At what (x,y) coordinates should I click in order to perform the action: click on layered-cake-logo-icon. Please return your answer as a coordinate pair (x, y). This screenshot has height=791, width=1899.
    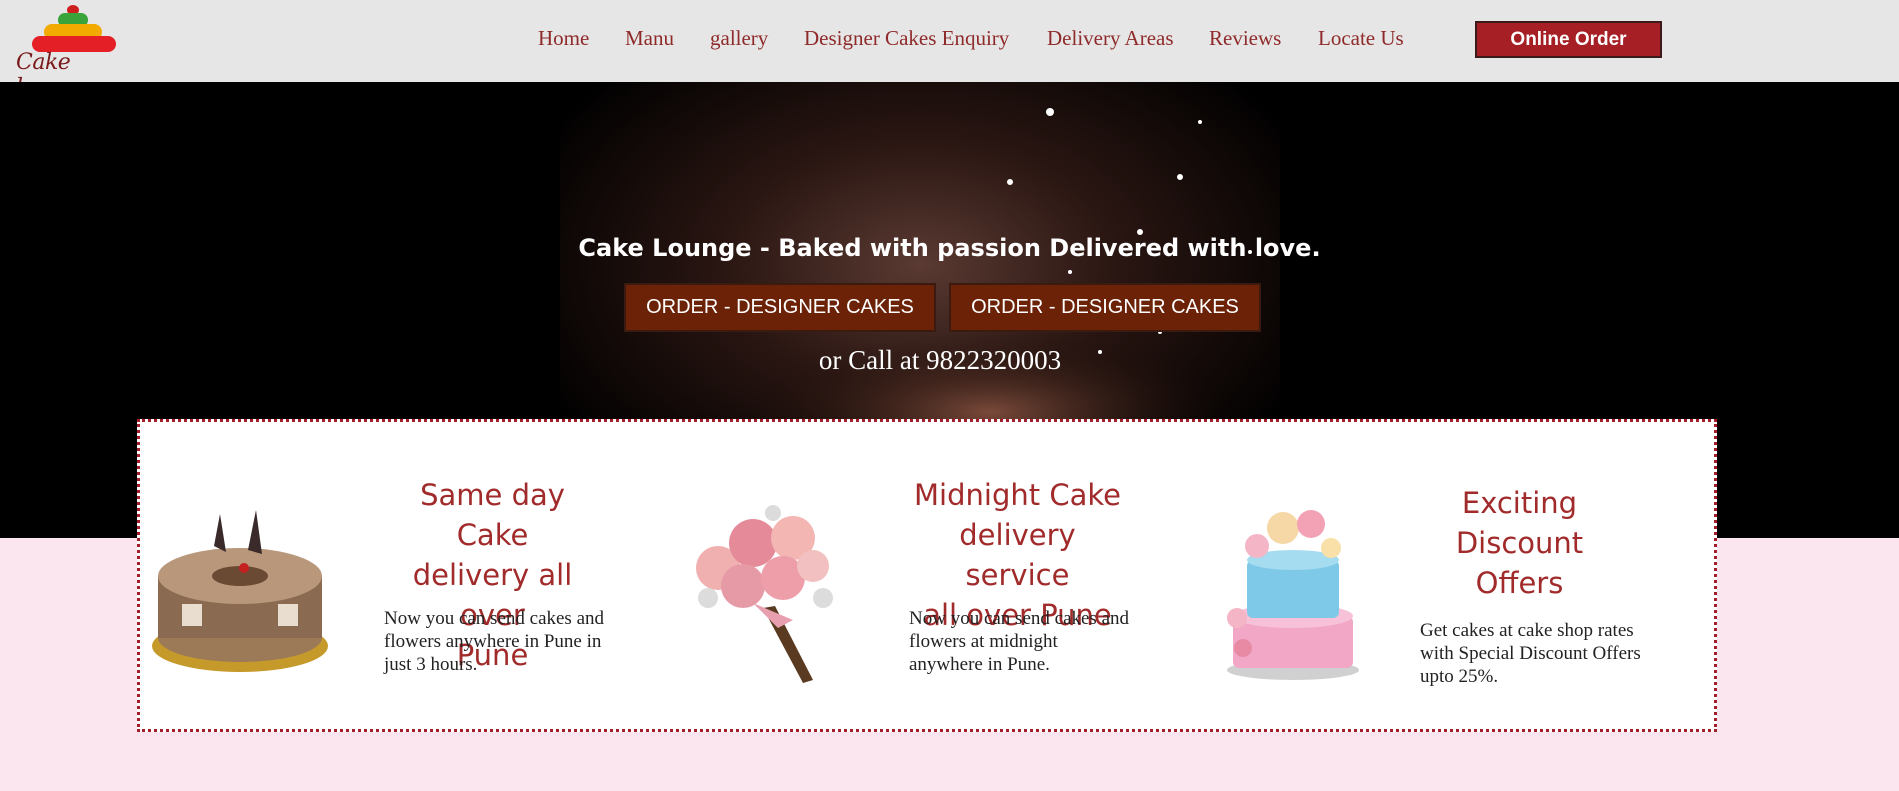
    Looking at the image, I should click on (74, 28).